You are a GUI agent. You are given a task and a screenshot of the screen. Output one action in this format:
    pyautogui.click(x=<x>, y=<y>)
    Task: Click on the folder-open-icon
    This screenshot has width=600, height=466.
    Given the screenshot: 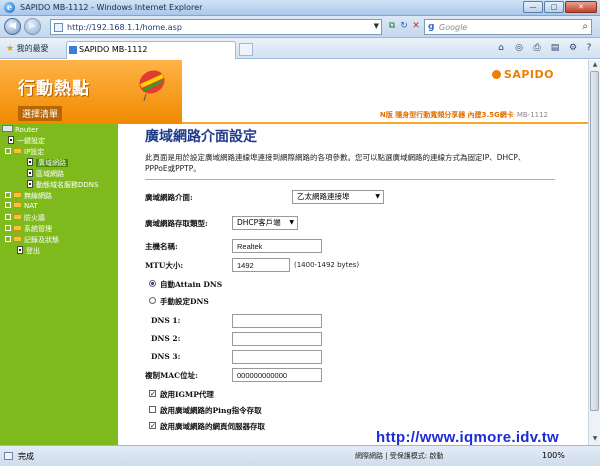 What is the action you would take?
    pyautogui.click(x=17, y=151)
    